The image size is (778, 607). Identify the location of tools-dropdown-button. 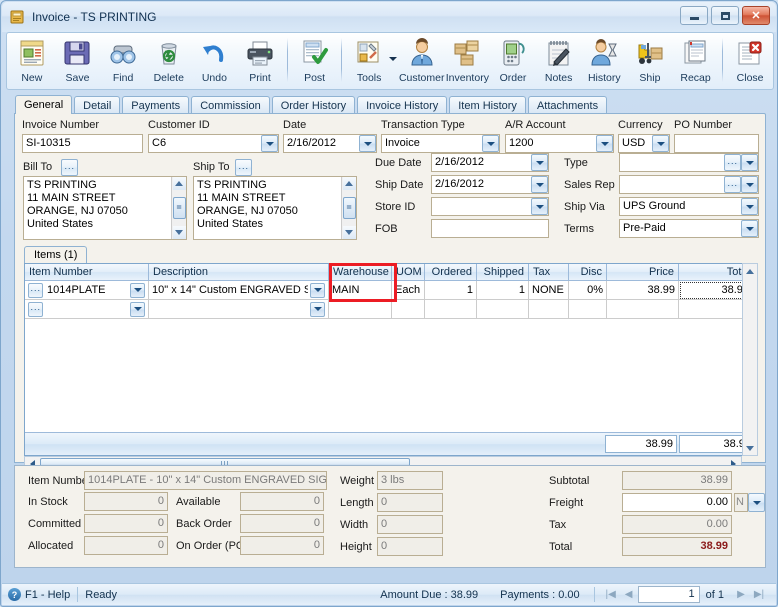
(393, 61).